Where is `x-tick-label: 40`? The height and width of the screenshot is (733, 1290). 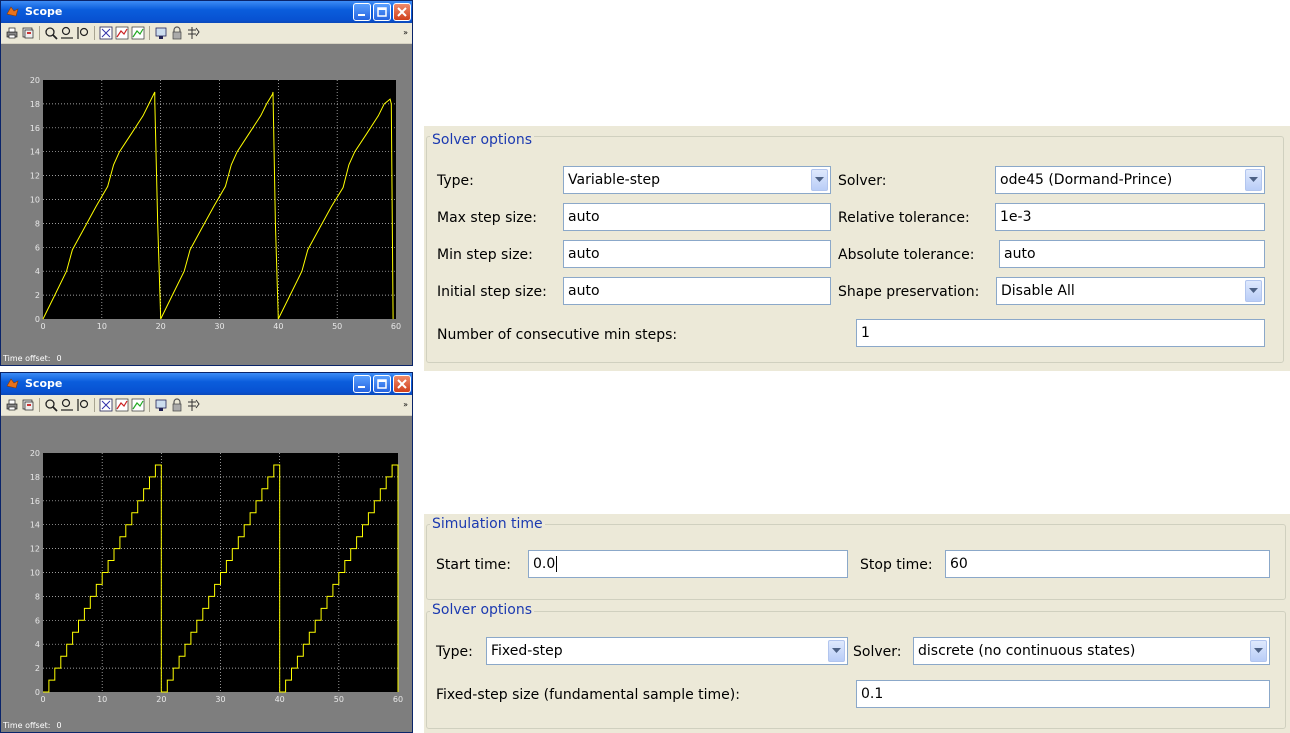 x-tick-label: 40 is located at coordinates (280, 699).